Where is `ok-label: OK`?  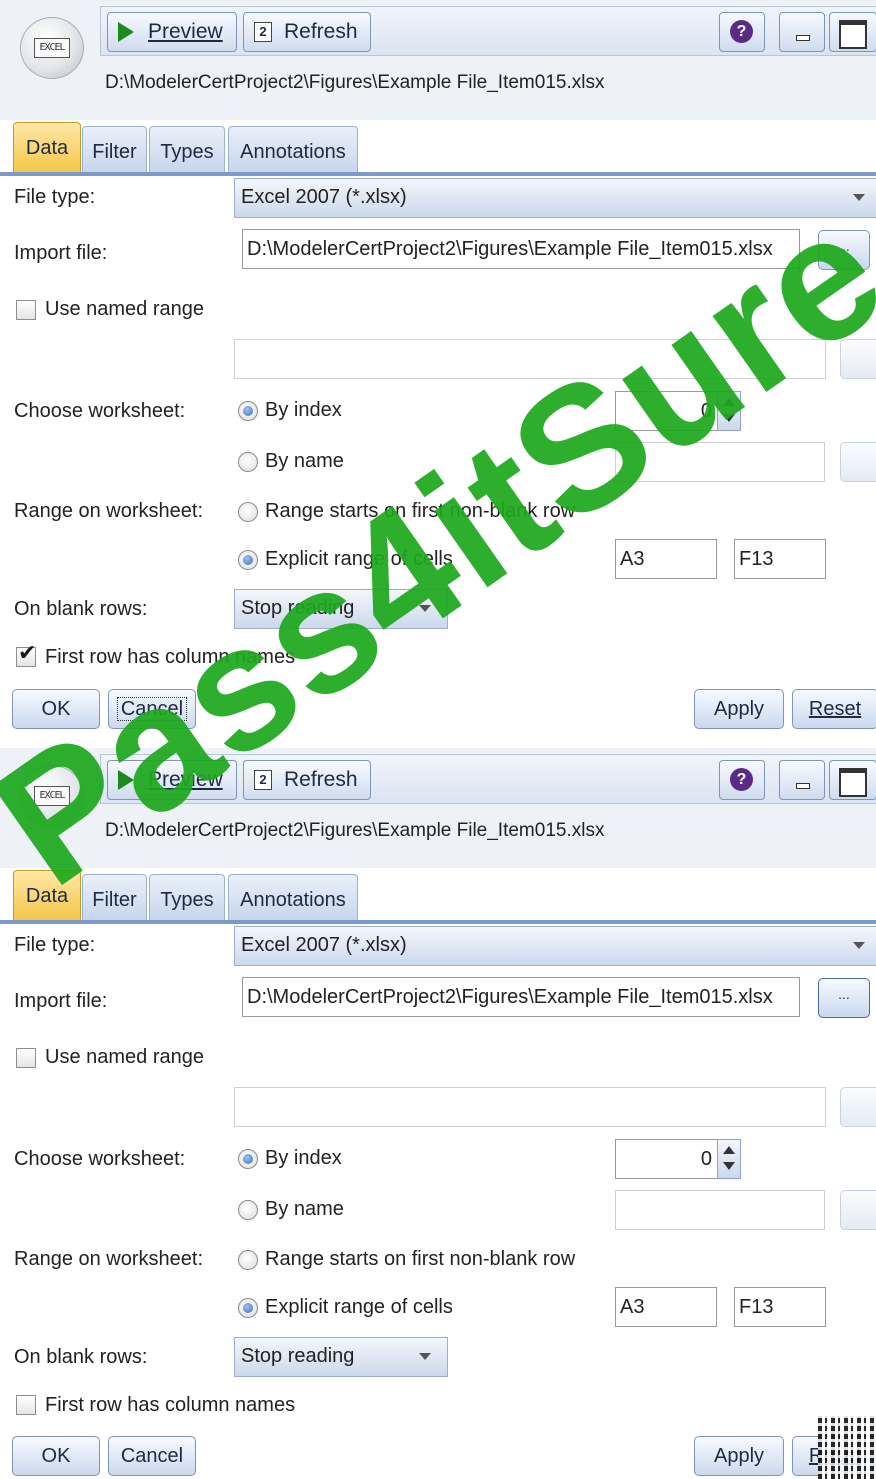
ok-label: OK is located at coordinates (56, 1456).